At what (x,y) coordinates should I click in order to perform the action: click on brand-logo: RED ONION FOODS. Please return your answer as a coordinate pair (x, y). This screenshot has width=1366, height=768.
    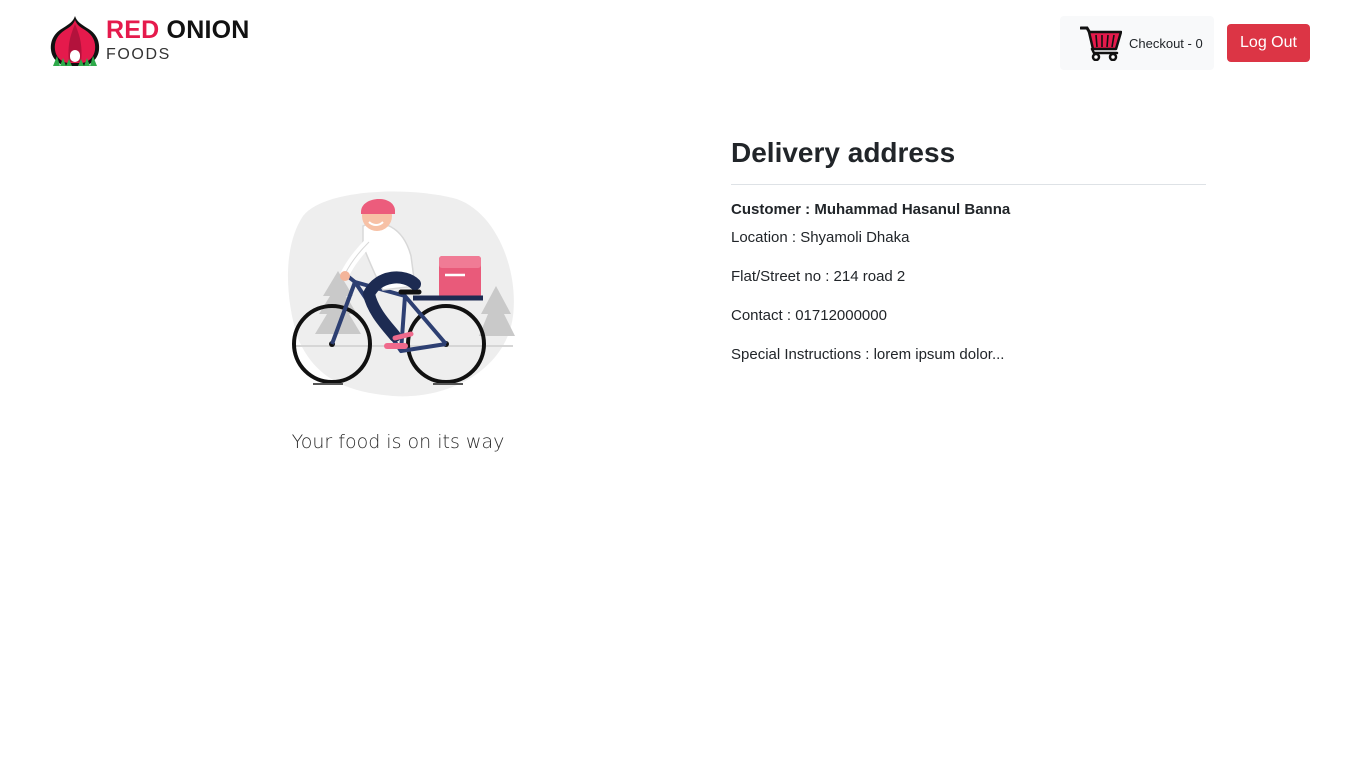
    Looking at the image, I should click on (149, 41).